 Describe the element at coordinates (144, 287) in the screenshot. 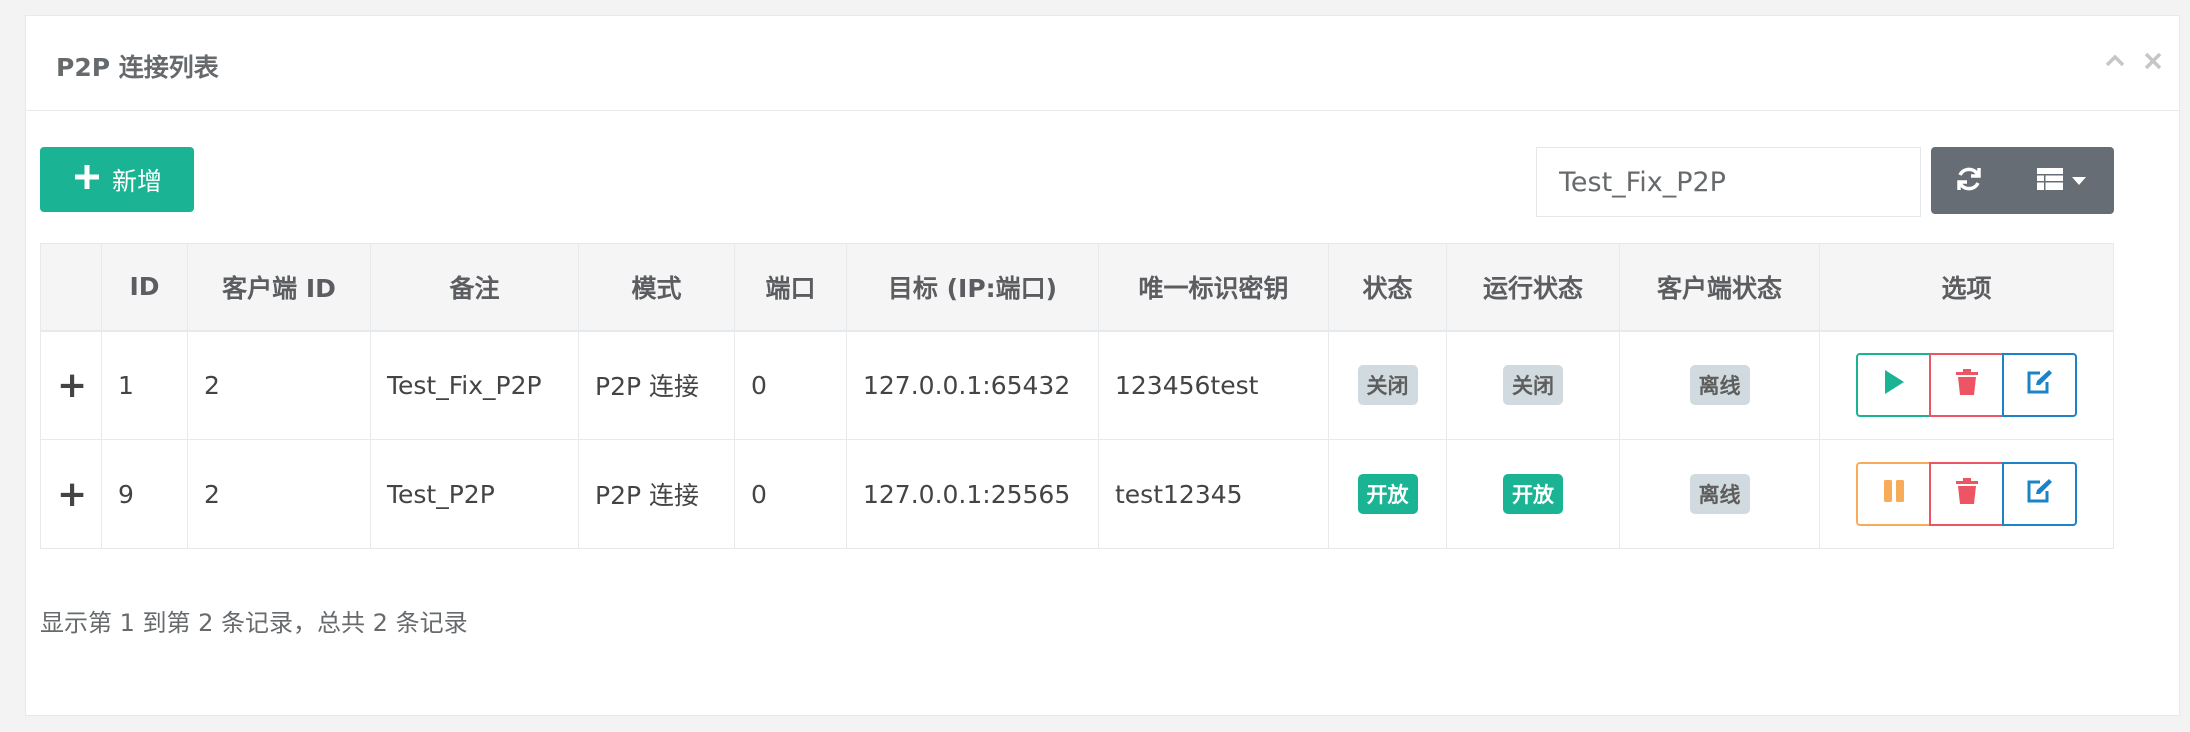

I see `column-header-id: ID` at that location.